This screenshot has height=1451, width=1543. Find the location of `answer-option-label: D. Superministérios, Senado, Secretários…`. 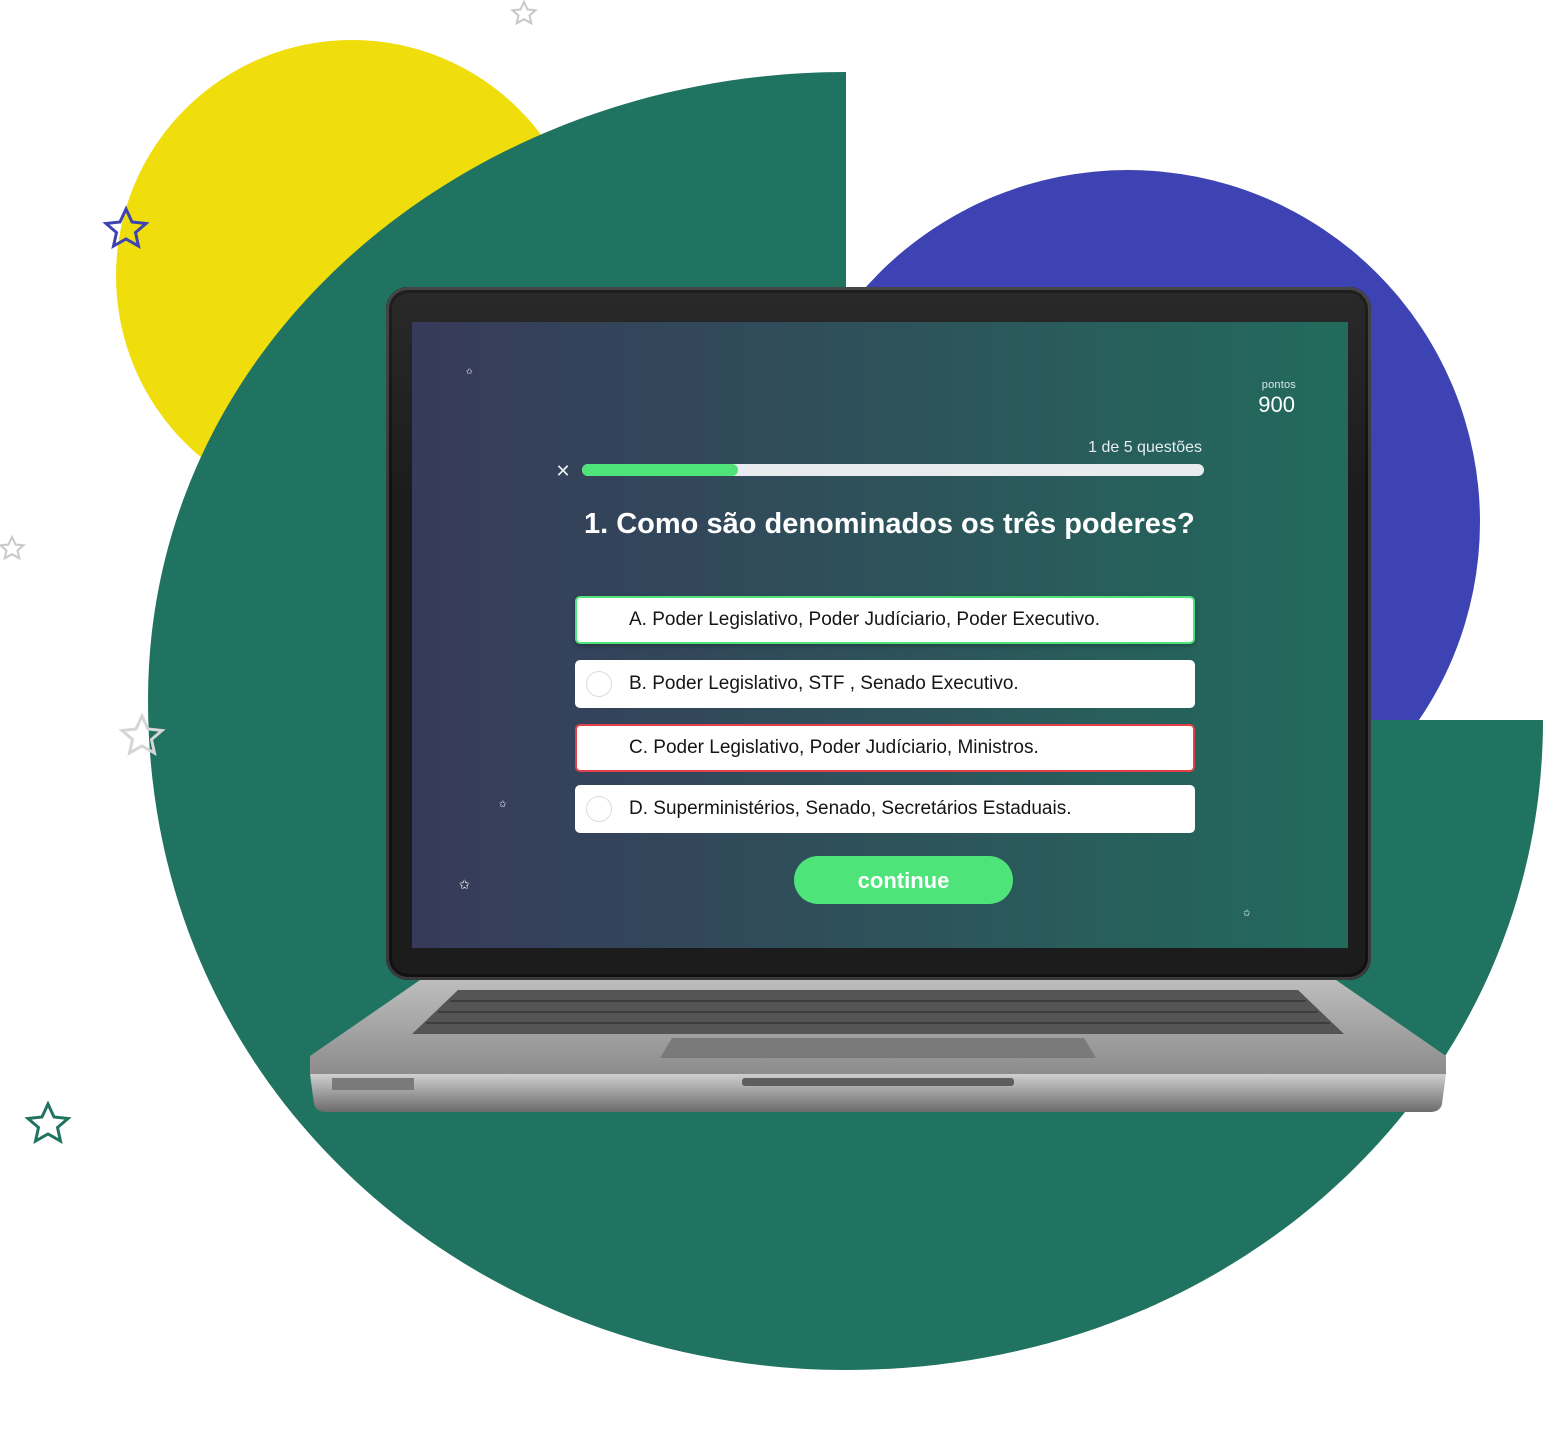

answer-option-label: D. Superministérios, Senado, Secretários… is located at coordinates (850, 808).